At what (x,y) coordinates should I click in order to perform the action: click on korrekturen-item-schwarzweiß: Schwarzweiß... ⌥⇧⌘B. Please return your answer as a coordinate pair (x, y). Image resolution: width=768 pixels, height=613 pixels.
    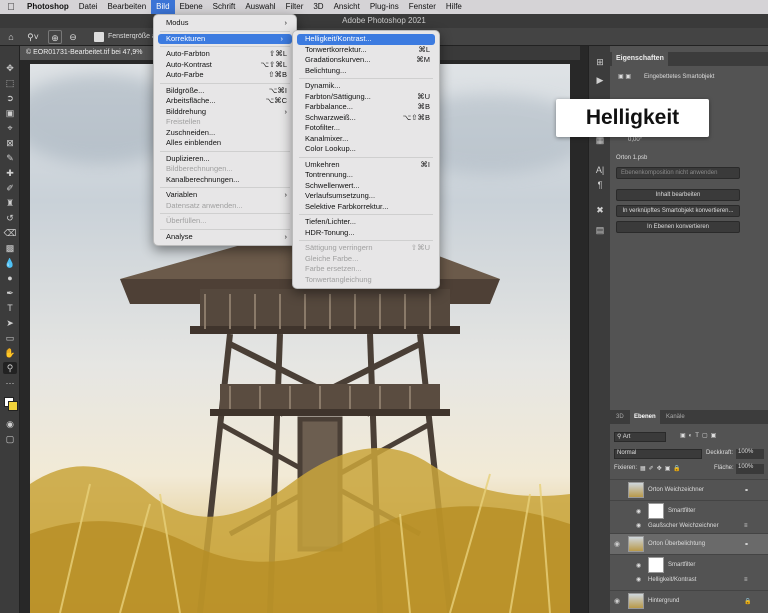
    Looking at the image, I should click on (366, 118).